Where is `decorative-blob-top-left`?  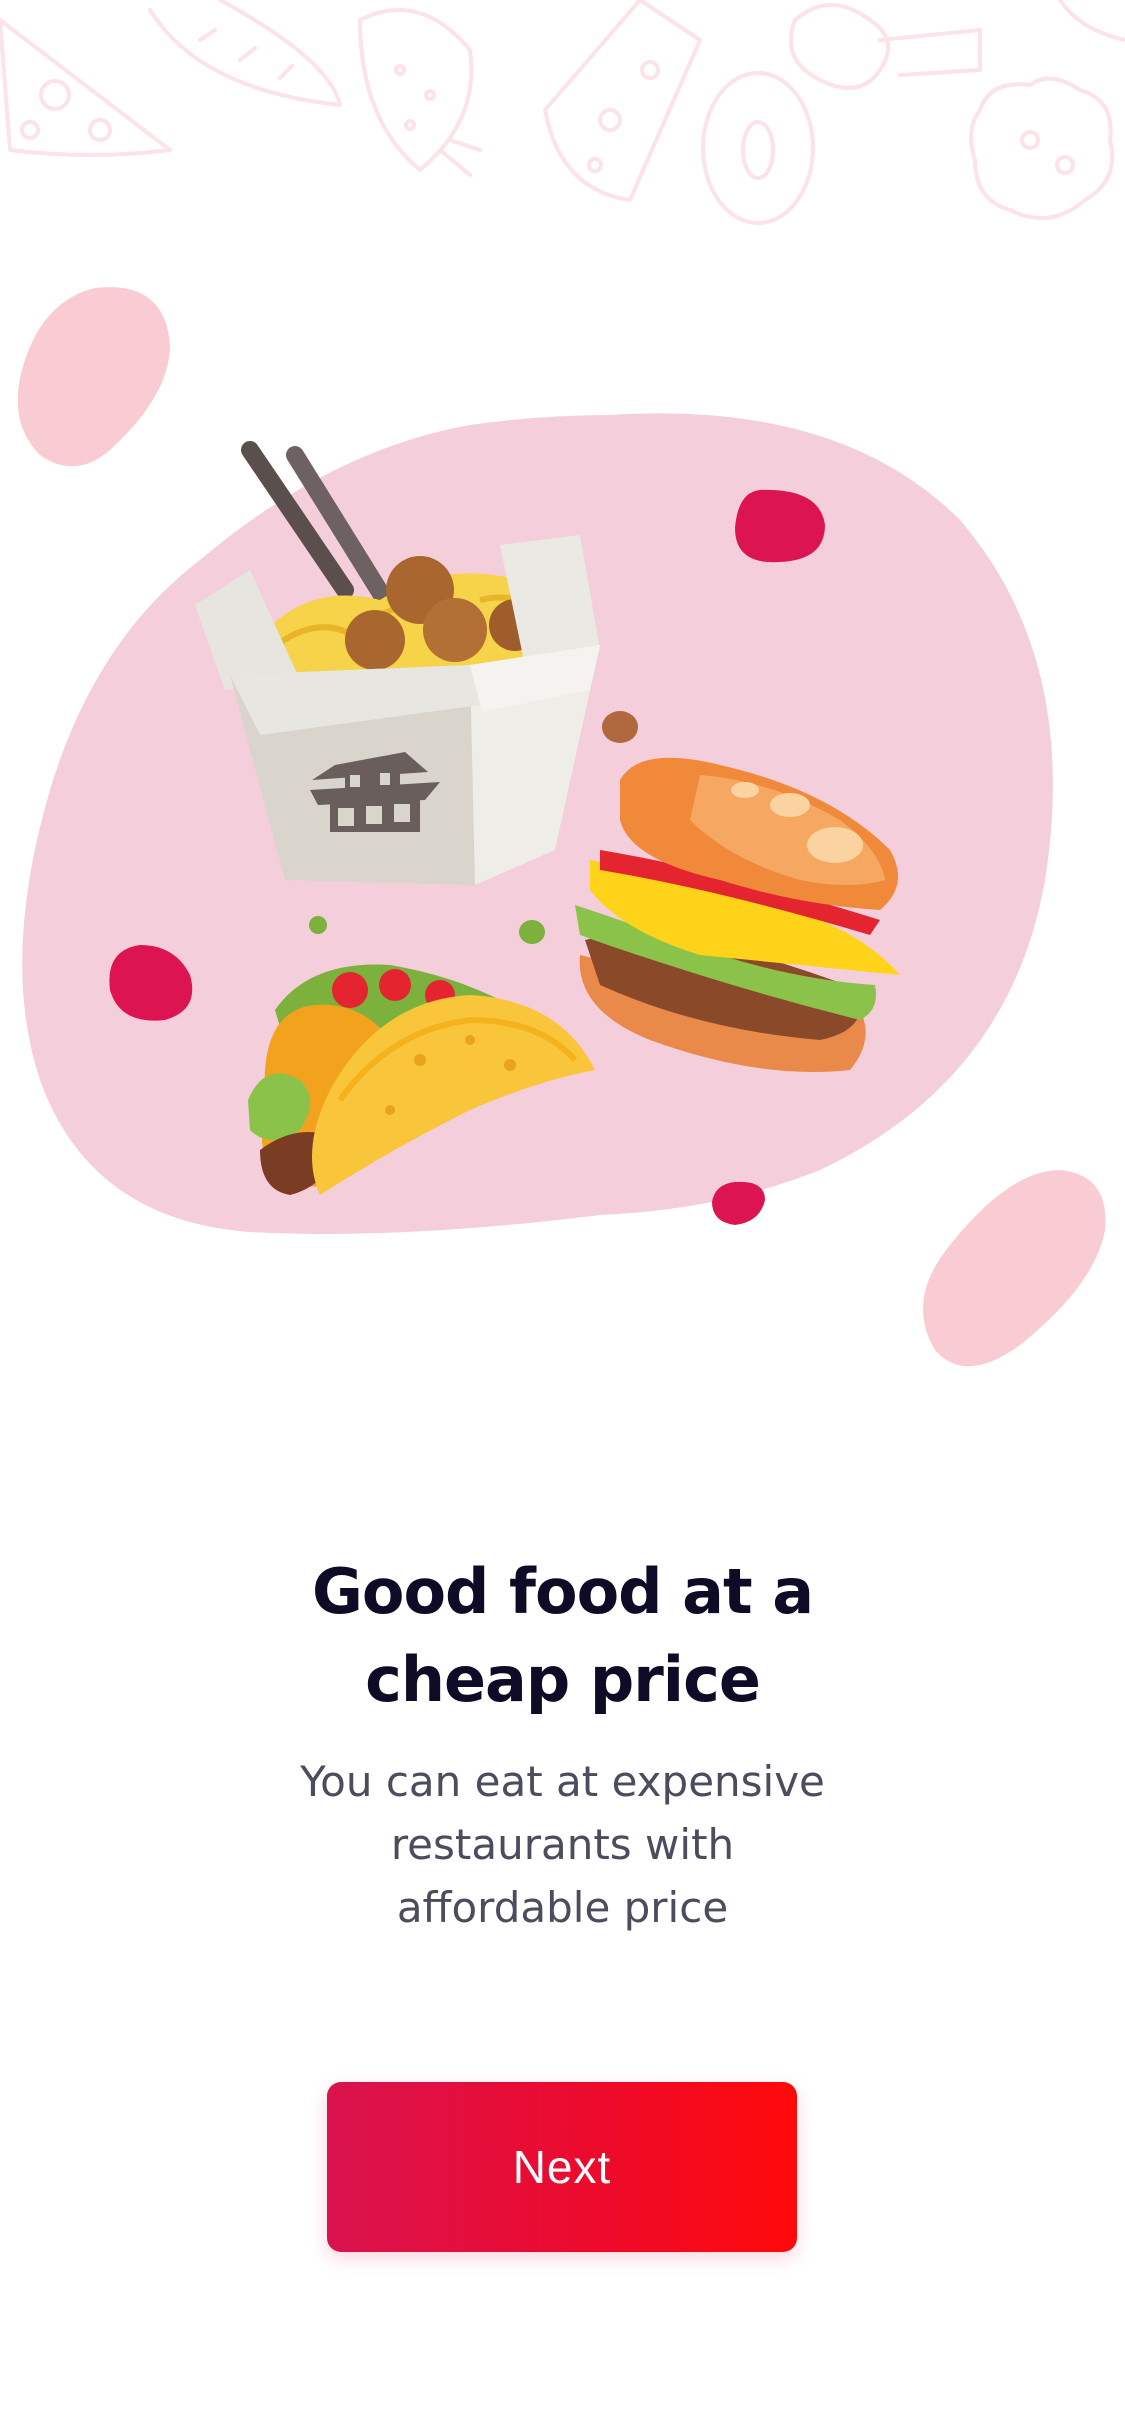 decorative-blob-top-left is located at coordinates (93, 377).